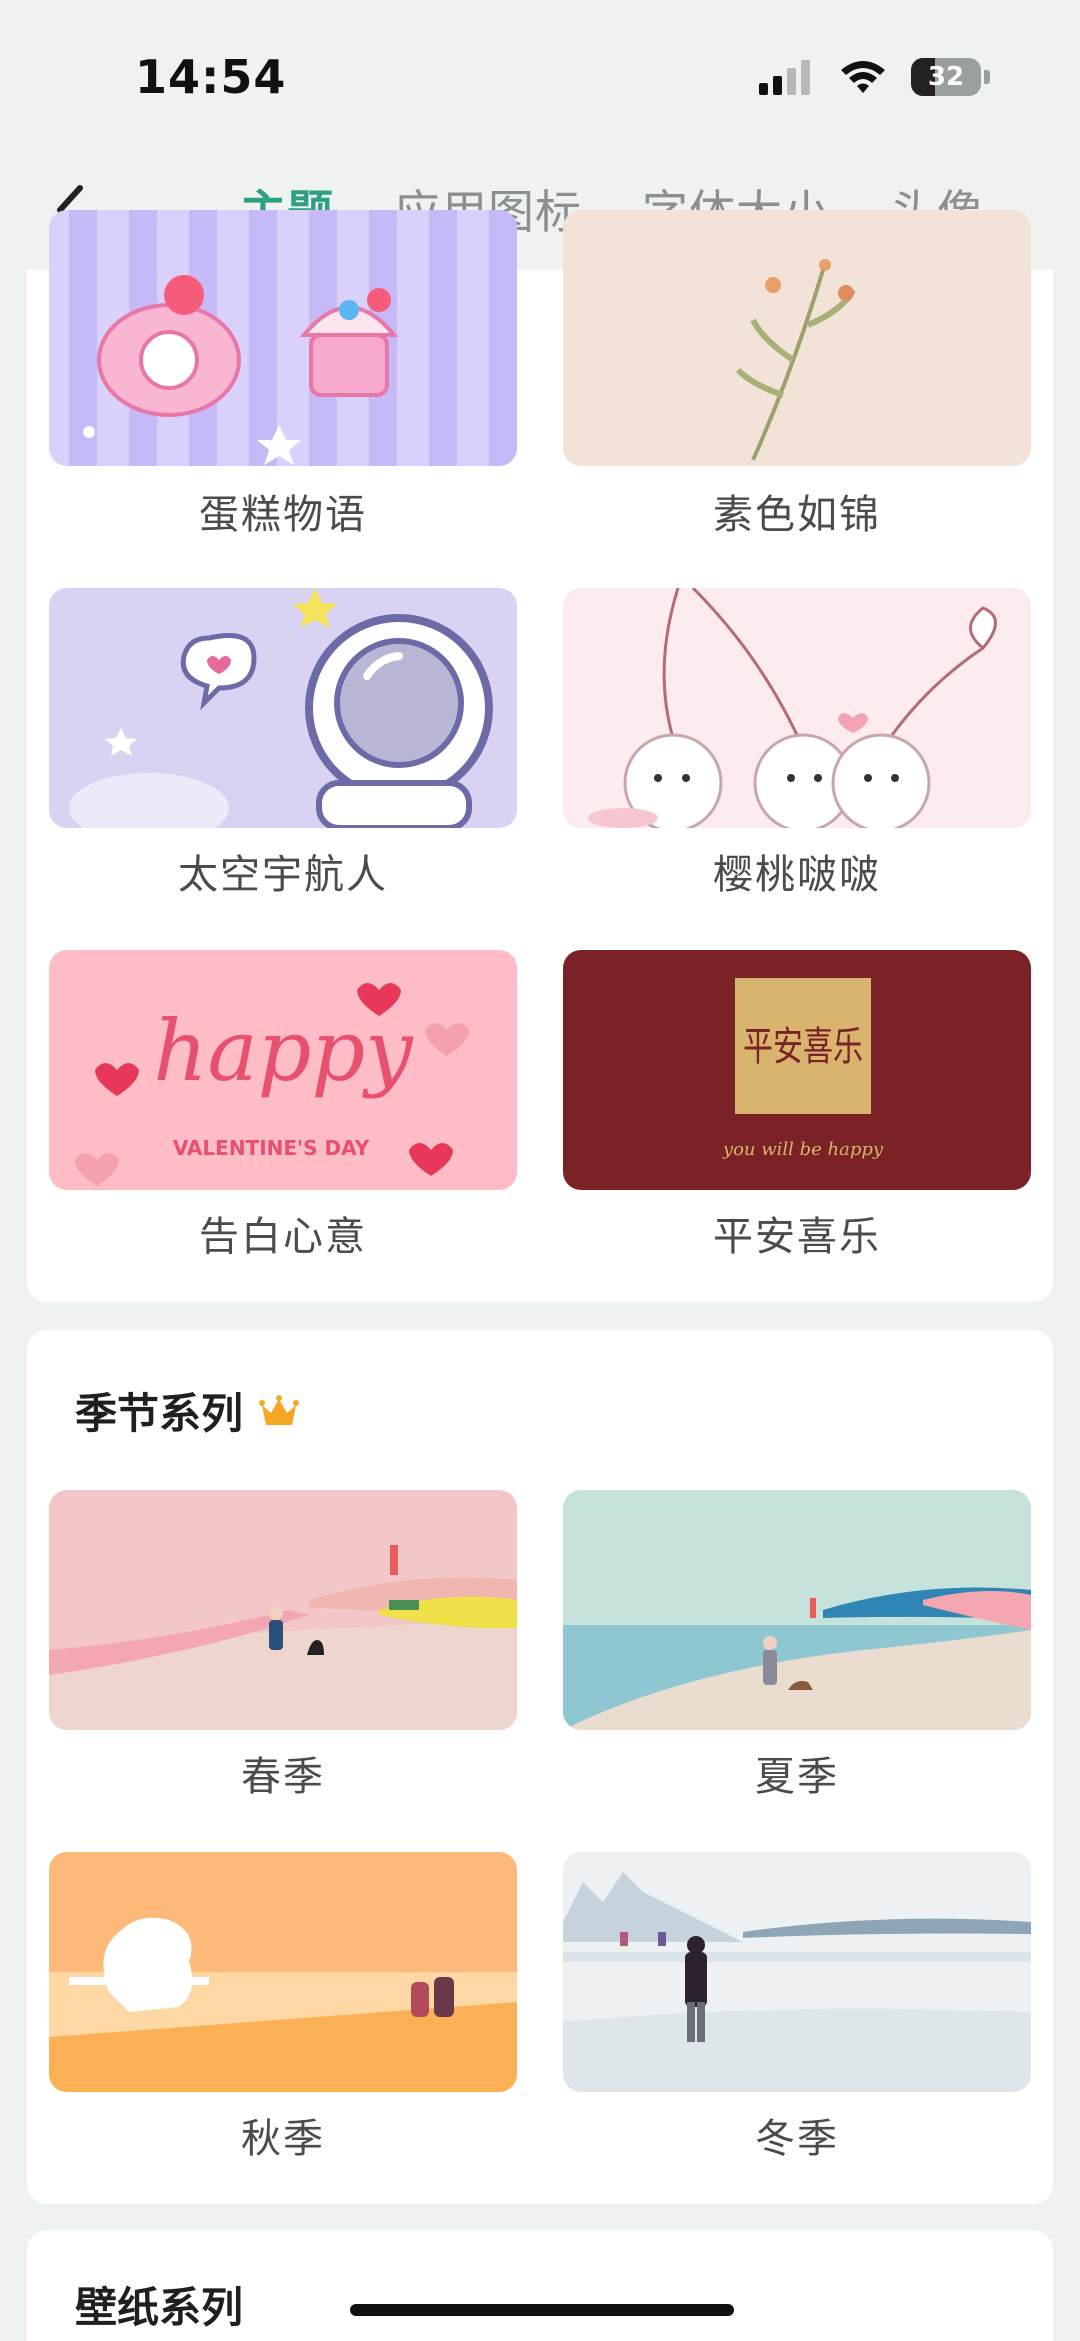  Describe the element at coordinates (283, 1237) in the screenshot. I see `theme-label-valentine: 告白心意` at that location.